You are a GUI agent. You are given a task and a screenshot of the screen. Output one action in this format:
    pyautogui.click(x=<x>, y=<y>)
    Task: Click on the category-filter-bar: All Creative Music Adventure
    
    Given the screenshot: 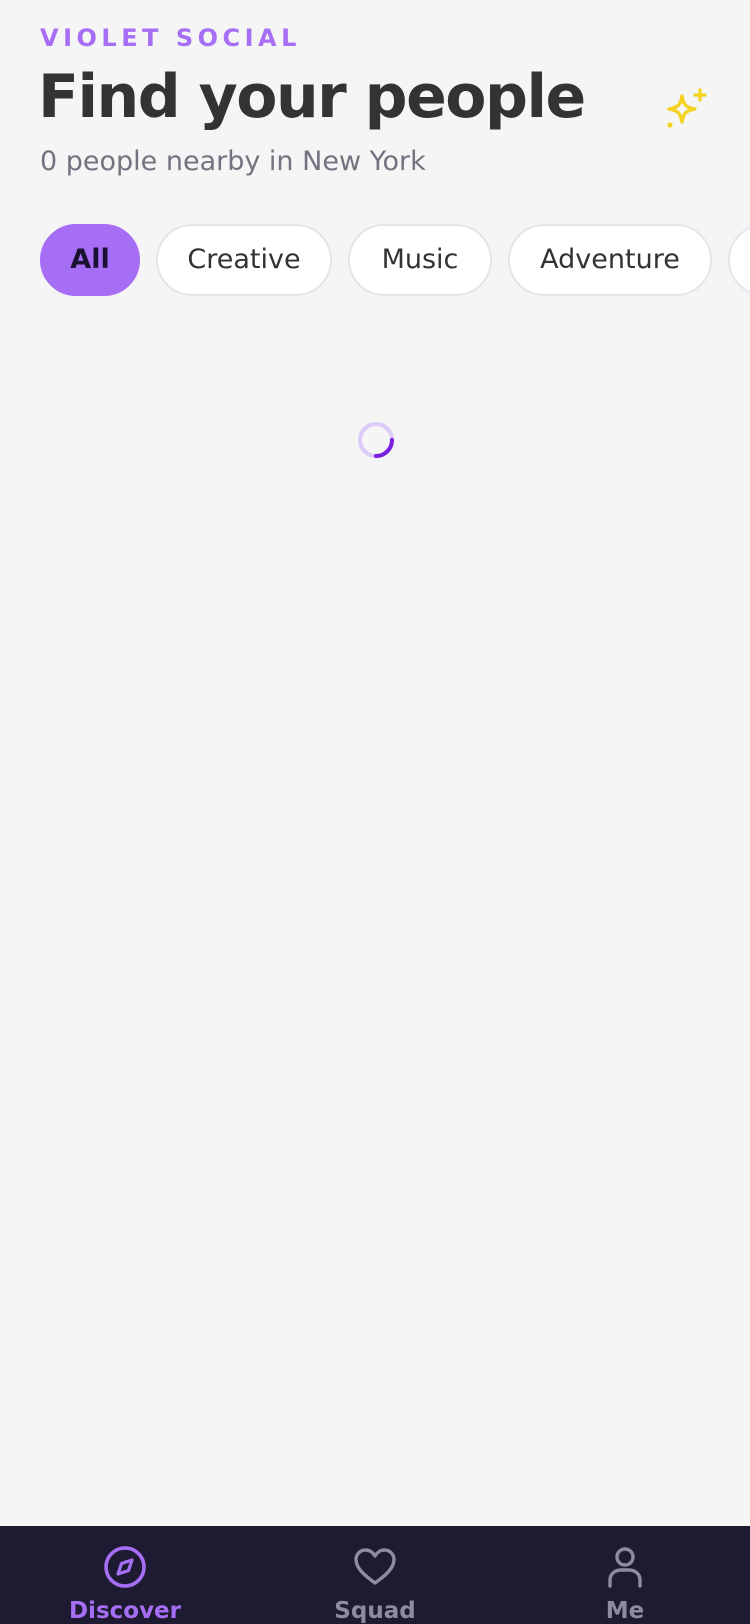 What is the action you would take?
    pyautogui.click(x=395, y=263)
    